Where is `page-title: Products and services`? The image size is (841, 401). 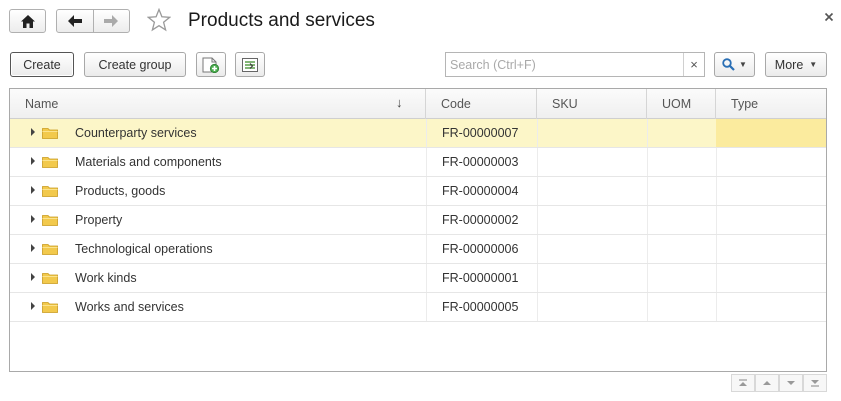 page-title: Products and services is located at coordinates (281, 20).